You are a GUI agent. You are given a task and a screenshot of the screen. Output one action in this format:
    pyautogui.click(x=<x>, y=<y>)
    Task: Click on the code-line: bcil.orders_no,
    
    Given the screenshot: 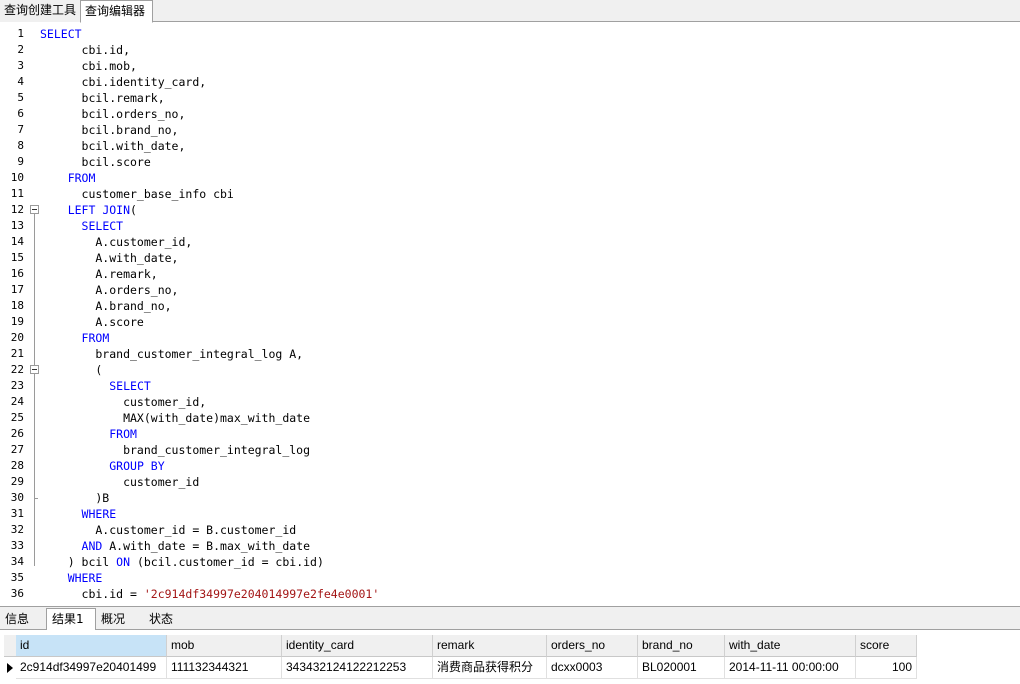 What is the action you would take?
    pyautogui.click(x=113, y=114)
    